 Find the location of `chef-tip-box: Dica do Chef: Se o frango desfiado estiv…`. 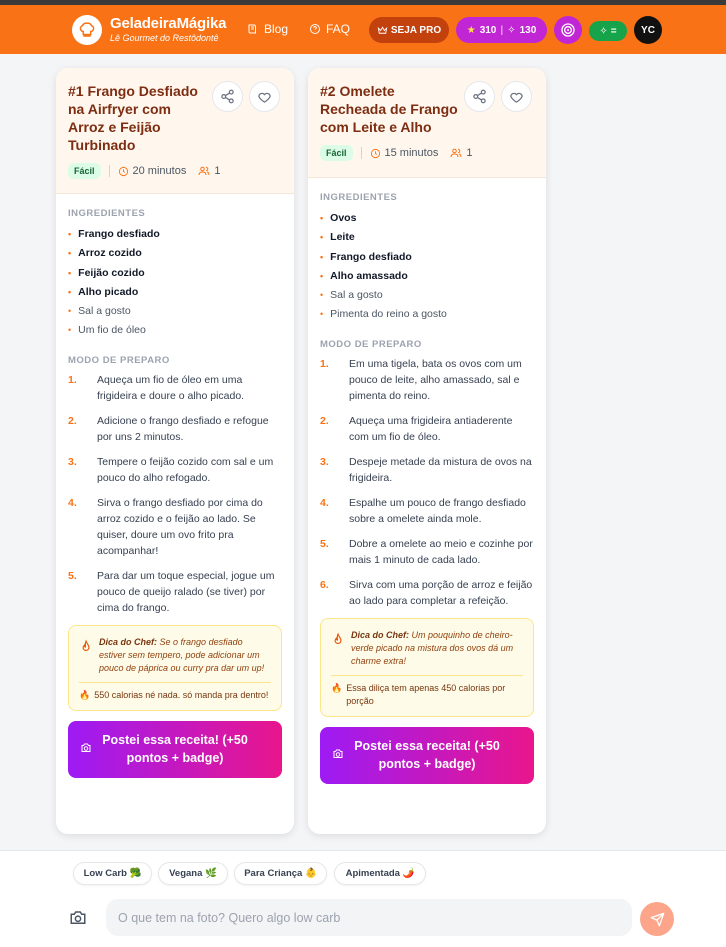

chef-tip-box: Dica do Chef: Se o frango desfiado estiv… is located at coordinates (175, 667).